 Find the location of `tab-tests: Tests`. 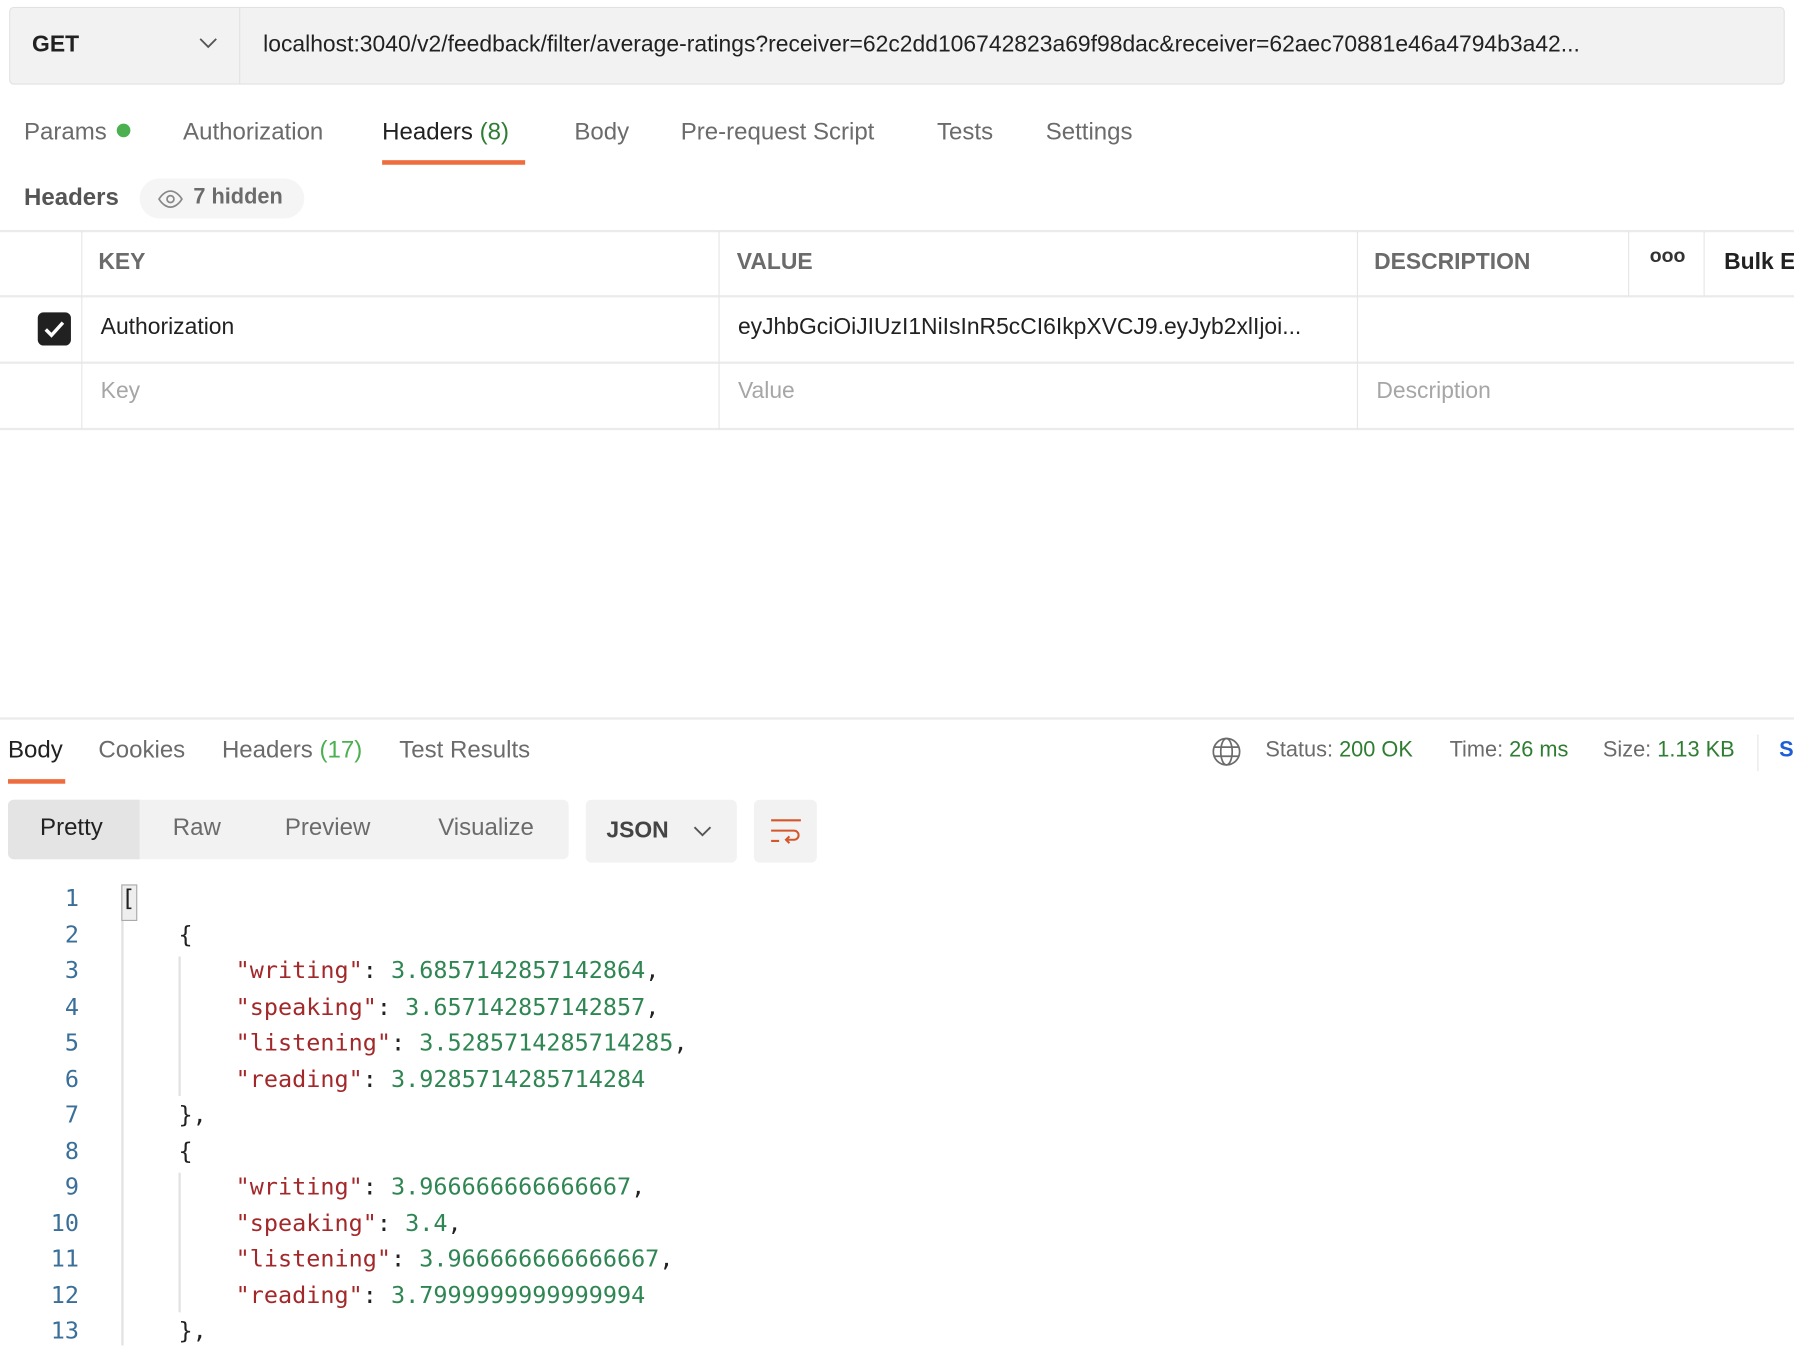

tab-tests: Tests is located at coordinates (965, 132).